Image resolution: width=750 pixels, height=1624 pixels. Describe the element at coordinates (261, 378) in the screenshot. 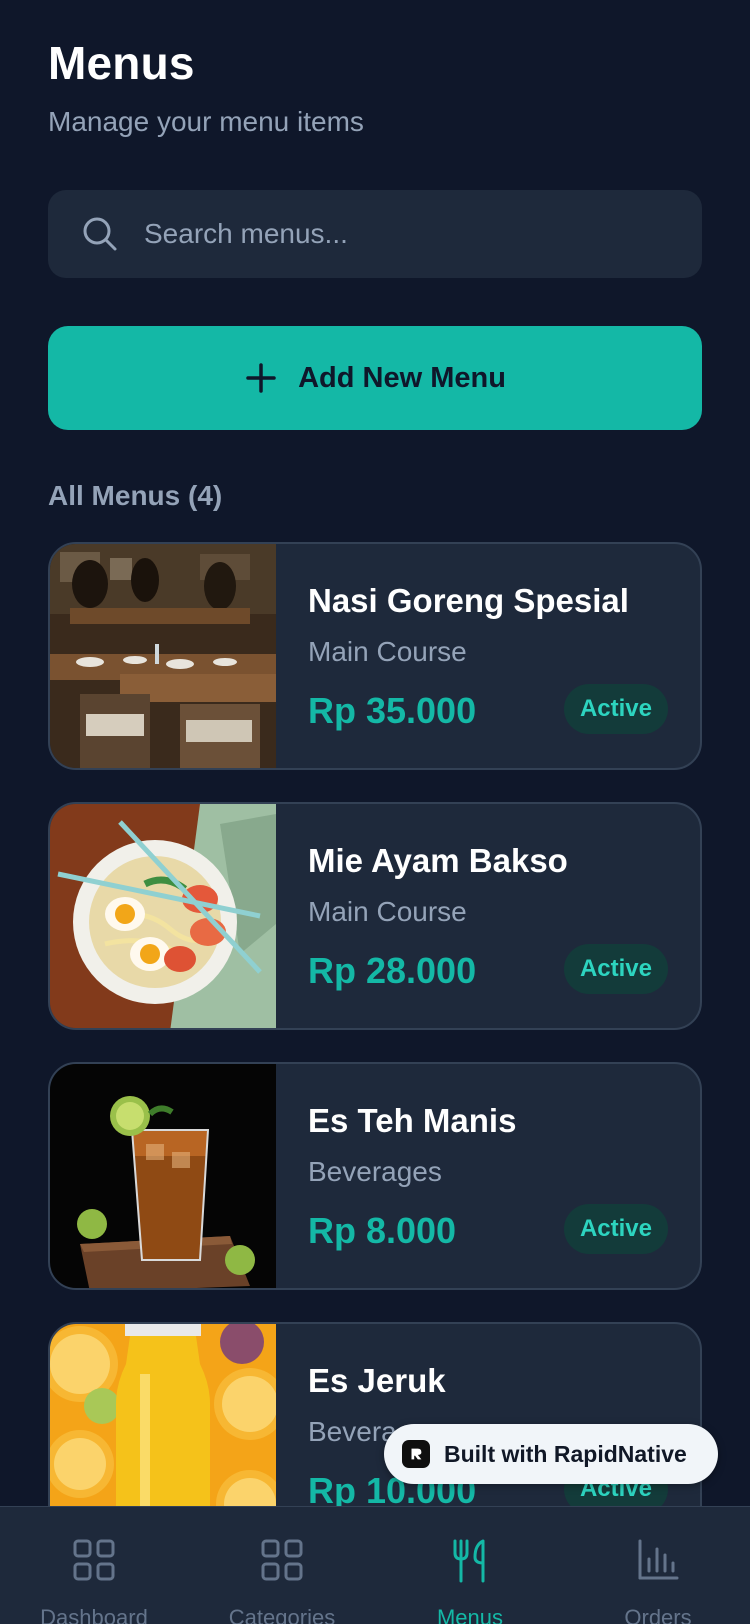

I see `plus-icon` at that location.